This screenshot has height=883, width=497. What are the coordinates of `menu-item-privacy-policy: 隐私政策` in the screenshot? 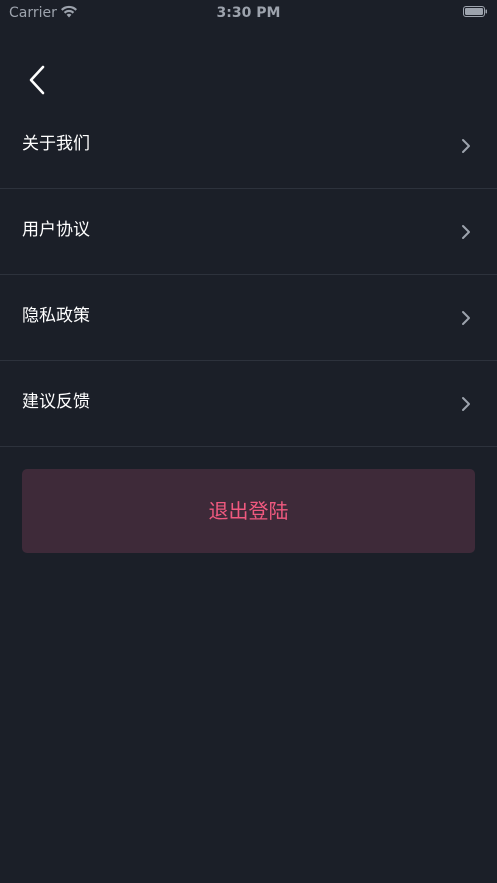 It's located at (248, 318).